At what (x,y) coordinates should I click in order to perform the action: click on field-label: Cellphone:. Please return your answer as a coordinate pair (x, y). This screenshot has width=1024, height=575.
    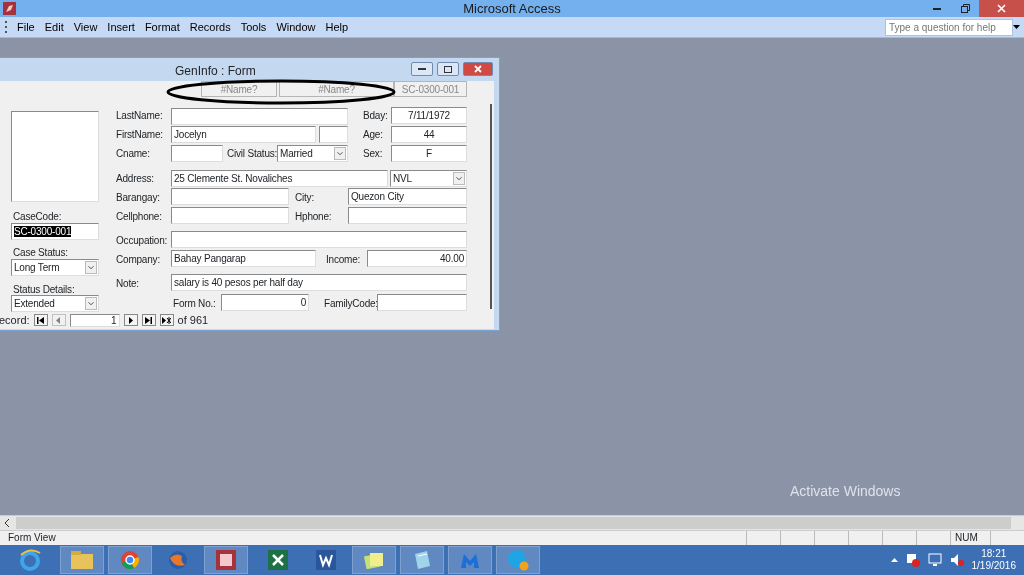
    Looking at the image, I should click on (139, 217).